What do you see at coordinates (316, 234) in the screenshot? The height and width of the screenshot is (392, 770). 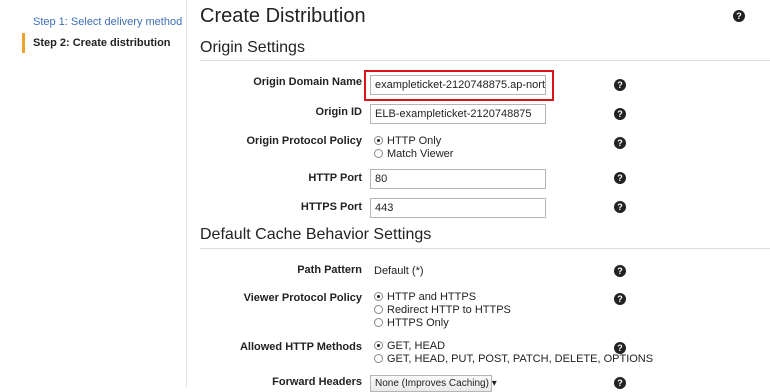 I see `cache-behavior-heading: Default Cache Behavior Settings` at bounding box center [316, 234].